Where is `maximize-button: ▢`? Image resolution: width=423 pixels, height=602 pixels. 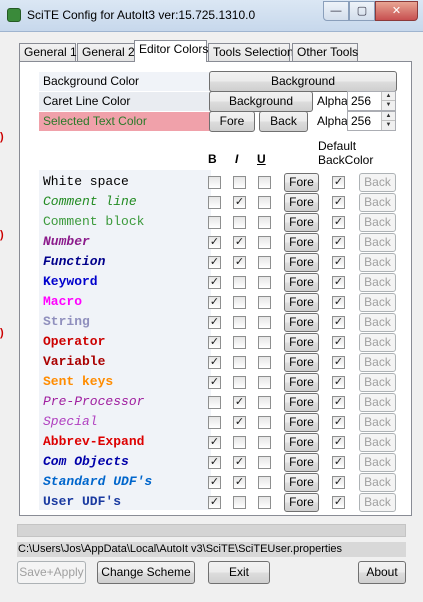
maximize-button: ▢ is located at coordinates (362, 11).